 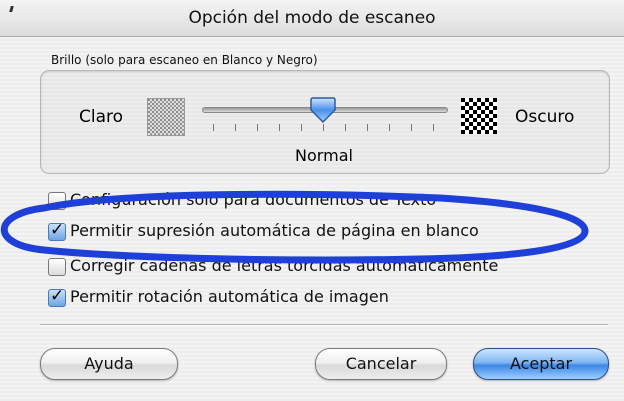 I want to click on brightness-slider-thumb, so click(x=323, y=110).